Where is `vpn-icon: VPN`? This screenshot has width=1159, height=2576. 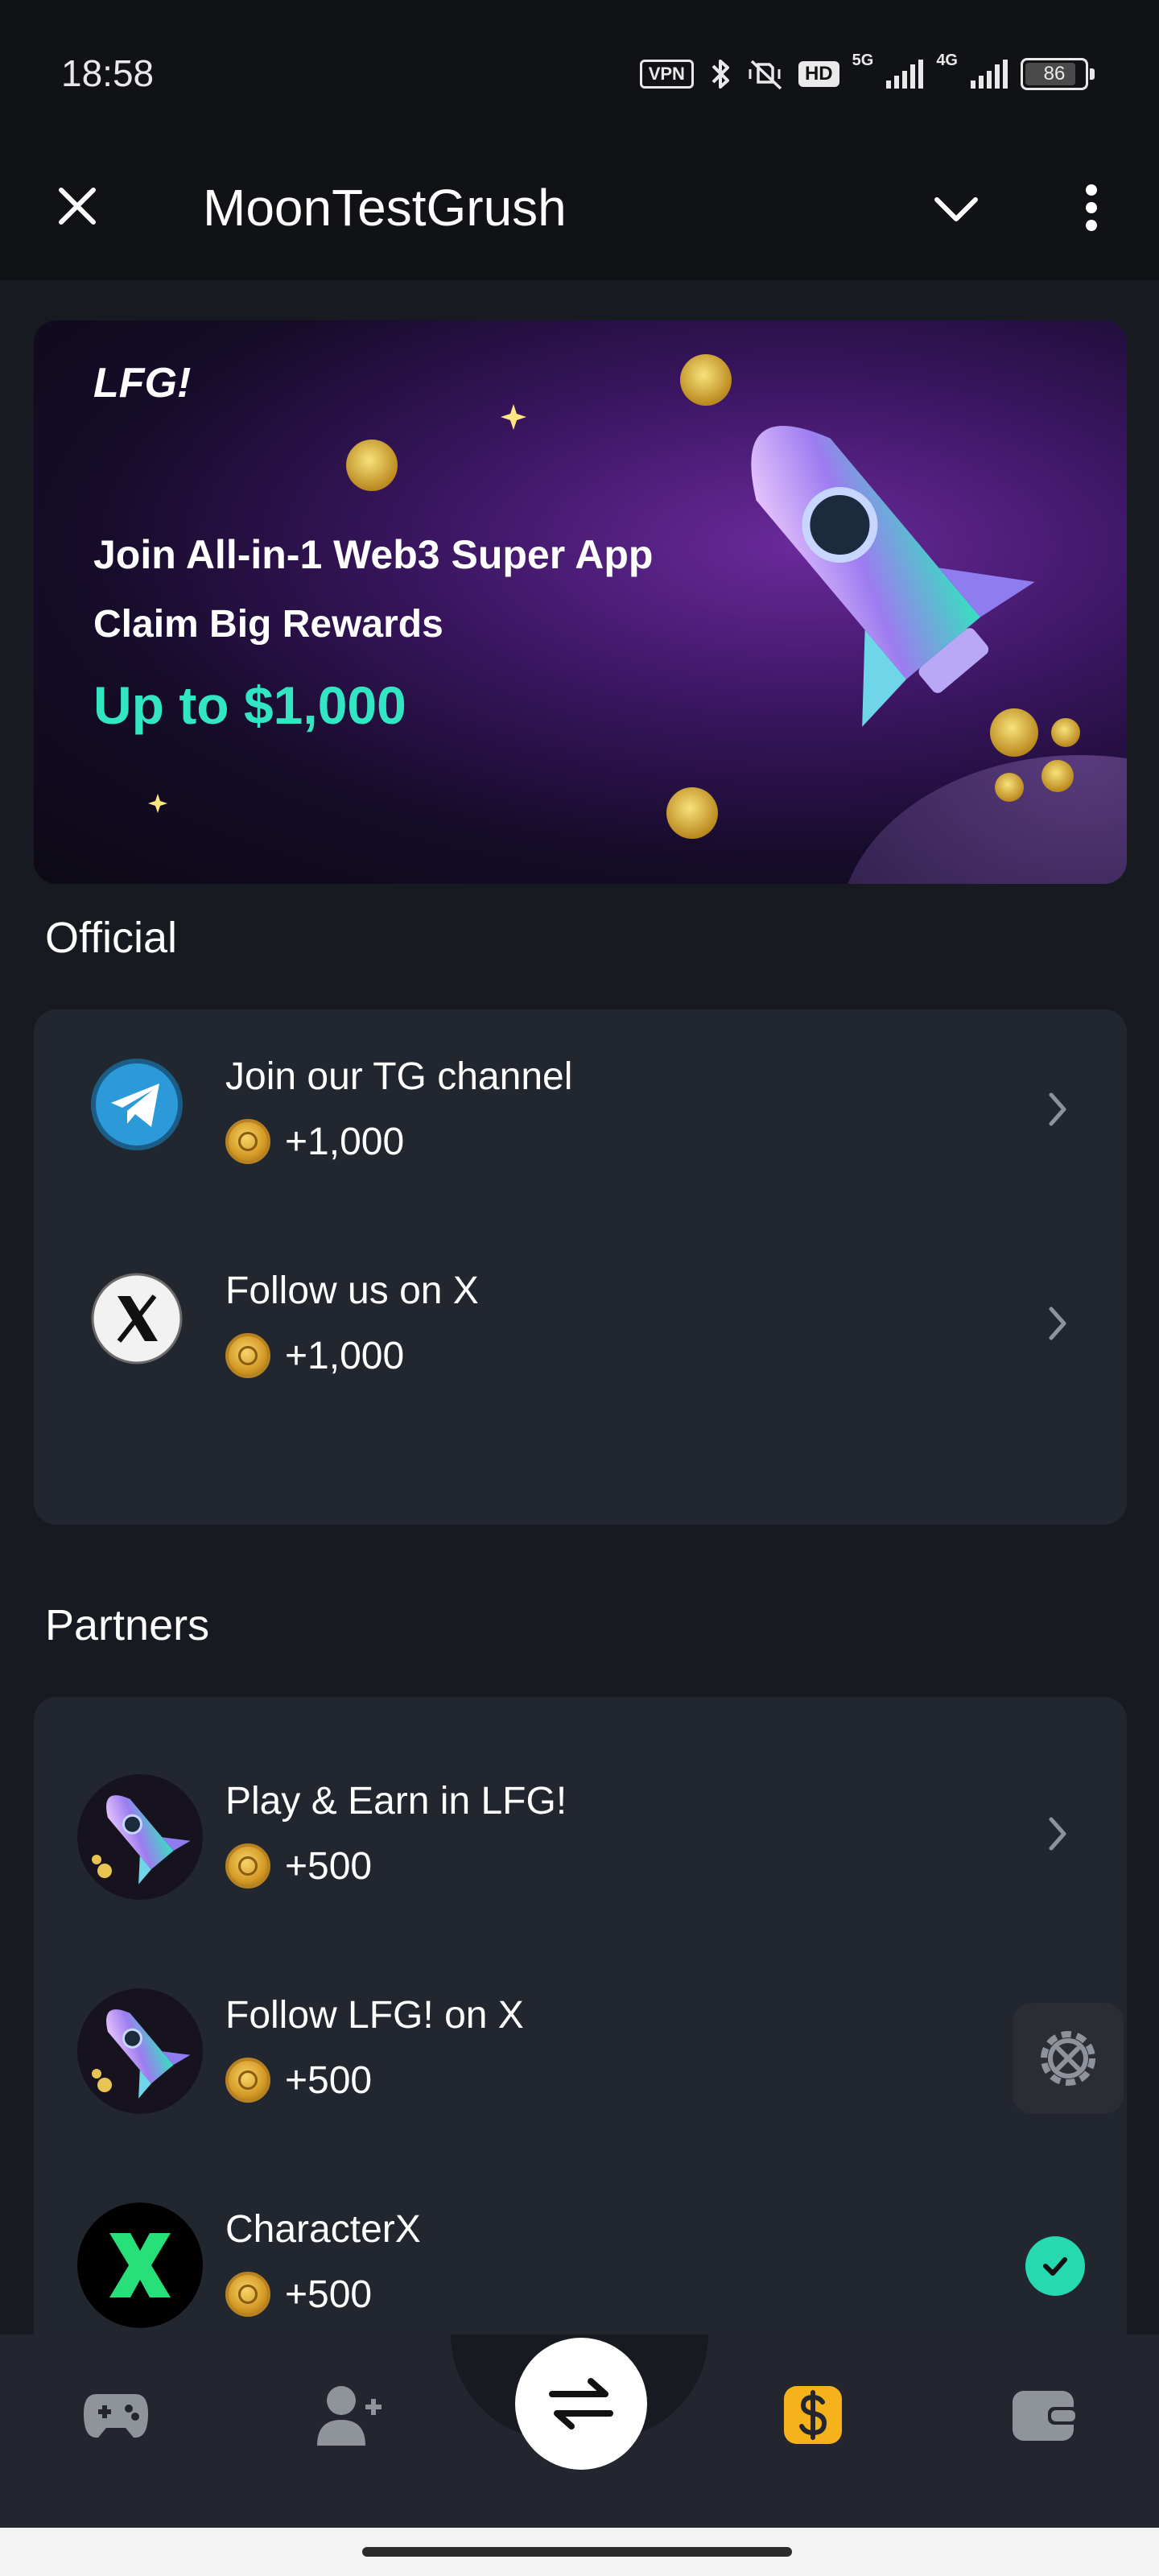 vpn-icon: VPN is located at coordinates (666, 74).